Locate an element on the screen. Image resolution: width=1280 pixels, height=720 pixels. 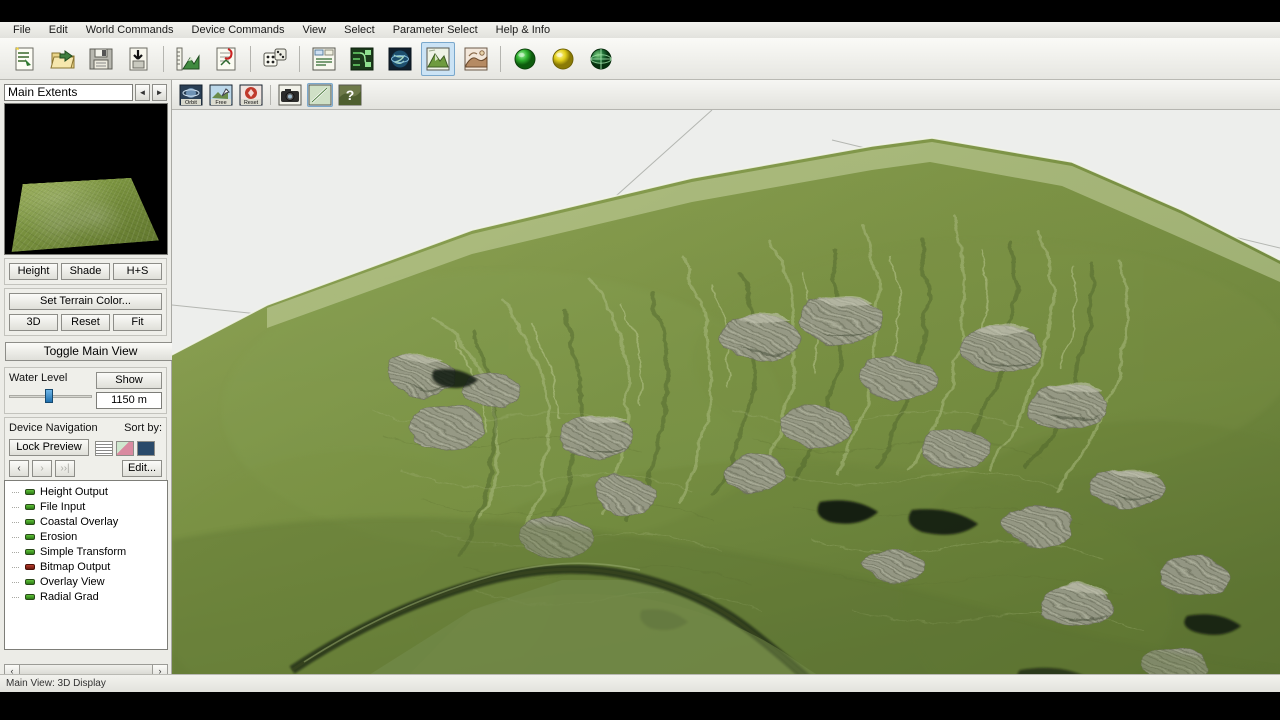
view-fit-button: Fit is located at coordinates (137, 322).